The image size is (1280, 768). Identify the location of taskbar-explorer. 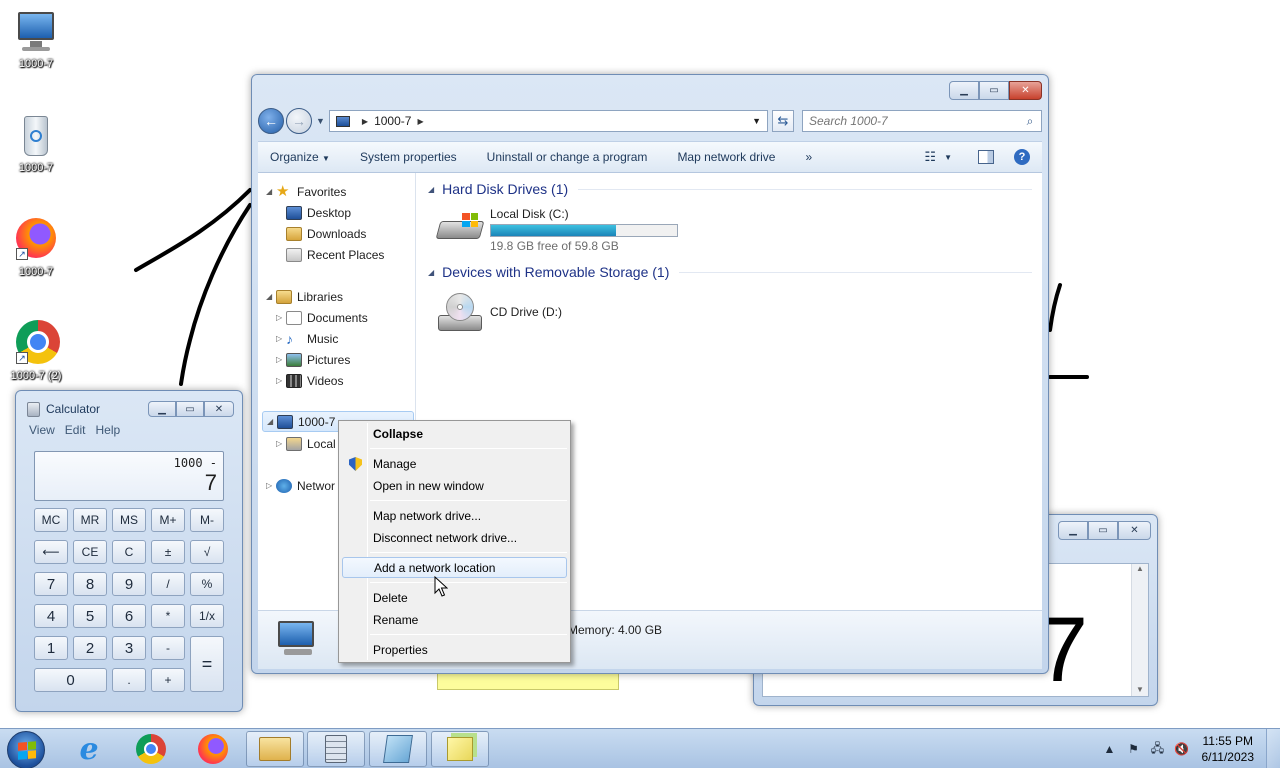
(275, 749).